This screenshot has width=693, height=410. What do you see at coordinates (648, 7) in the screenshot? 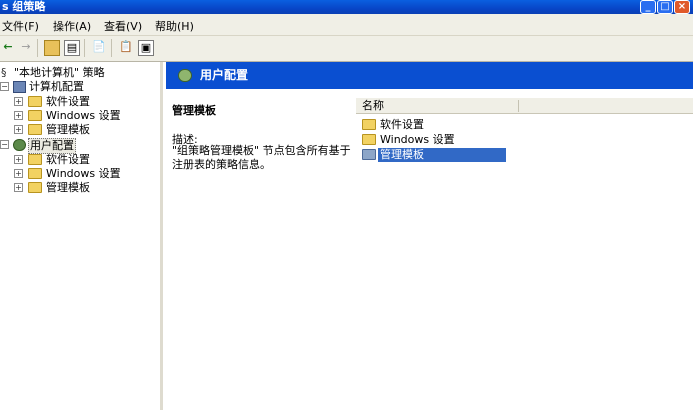
I see `minimize-button: _` at bounding box center [648, 7].